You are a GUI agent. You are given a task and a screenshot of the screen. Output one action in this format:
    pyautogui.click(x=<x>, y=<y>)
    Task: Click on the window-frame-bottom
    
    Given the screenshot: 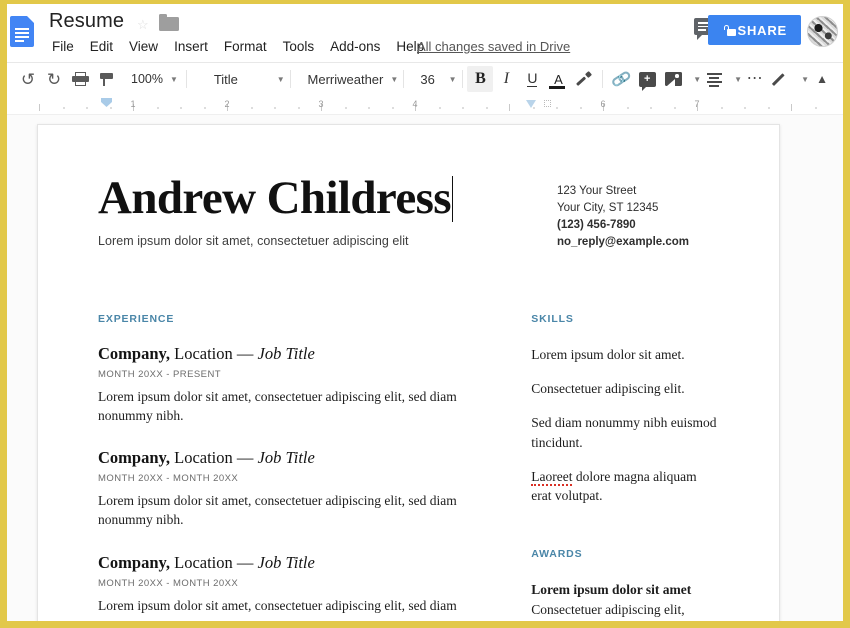 What is the action you would take?
    pyautogui.click(x=425, y=624)
    